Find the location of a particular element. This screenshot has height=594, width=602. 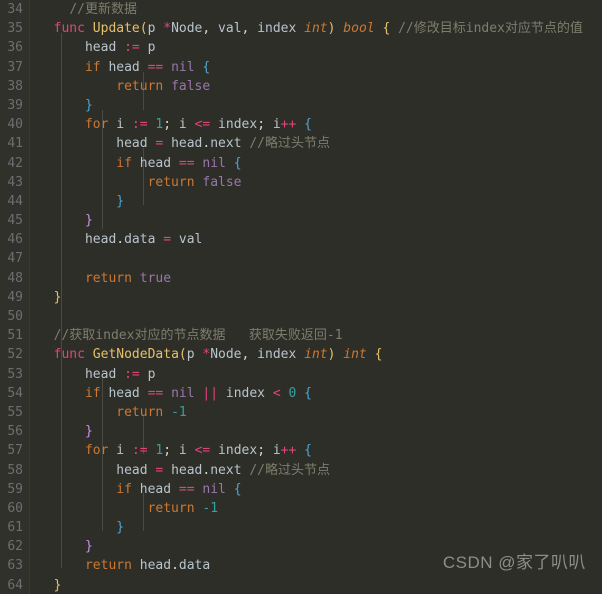

code-line: head.data = val is located at coordinates (316, 239).